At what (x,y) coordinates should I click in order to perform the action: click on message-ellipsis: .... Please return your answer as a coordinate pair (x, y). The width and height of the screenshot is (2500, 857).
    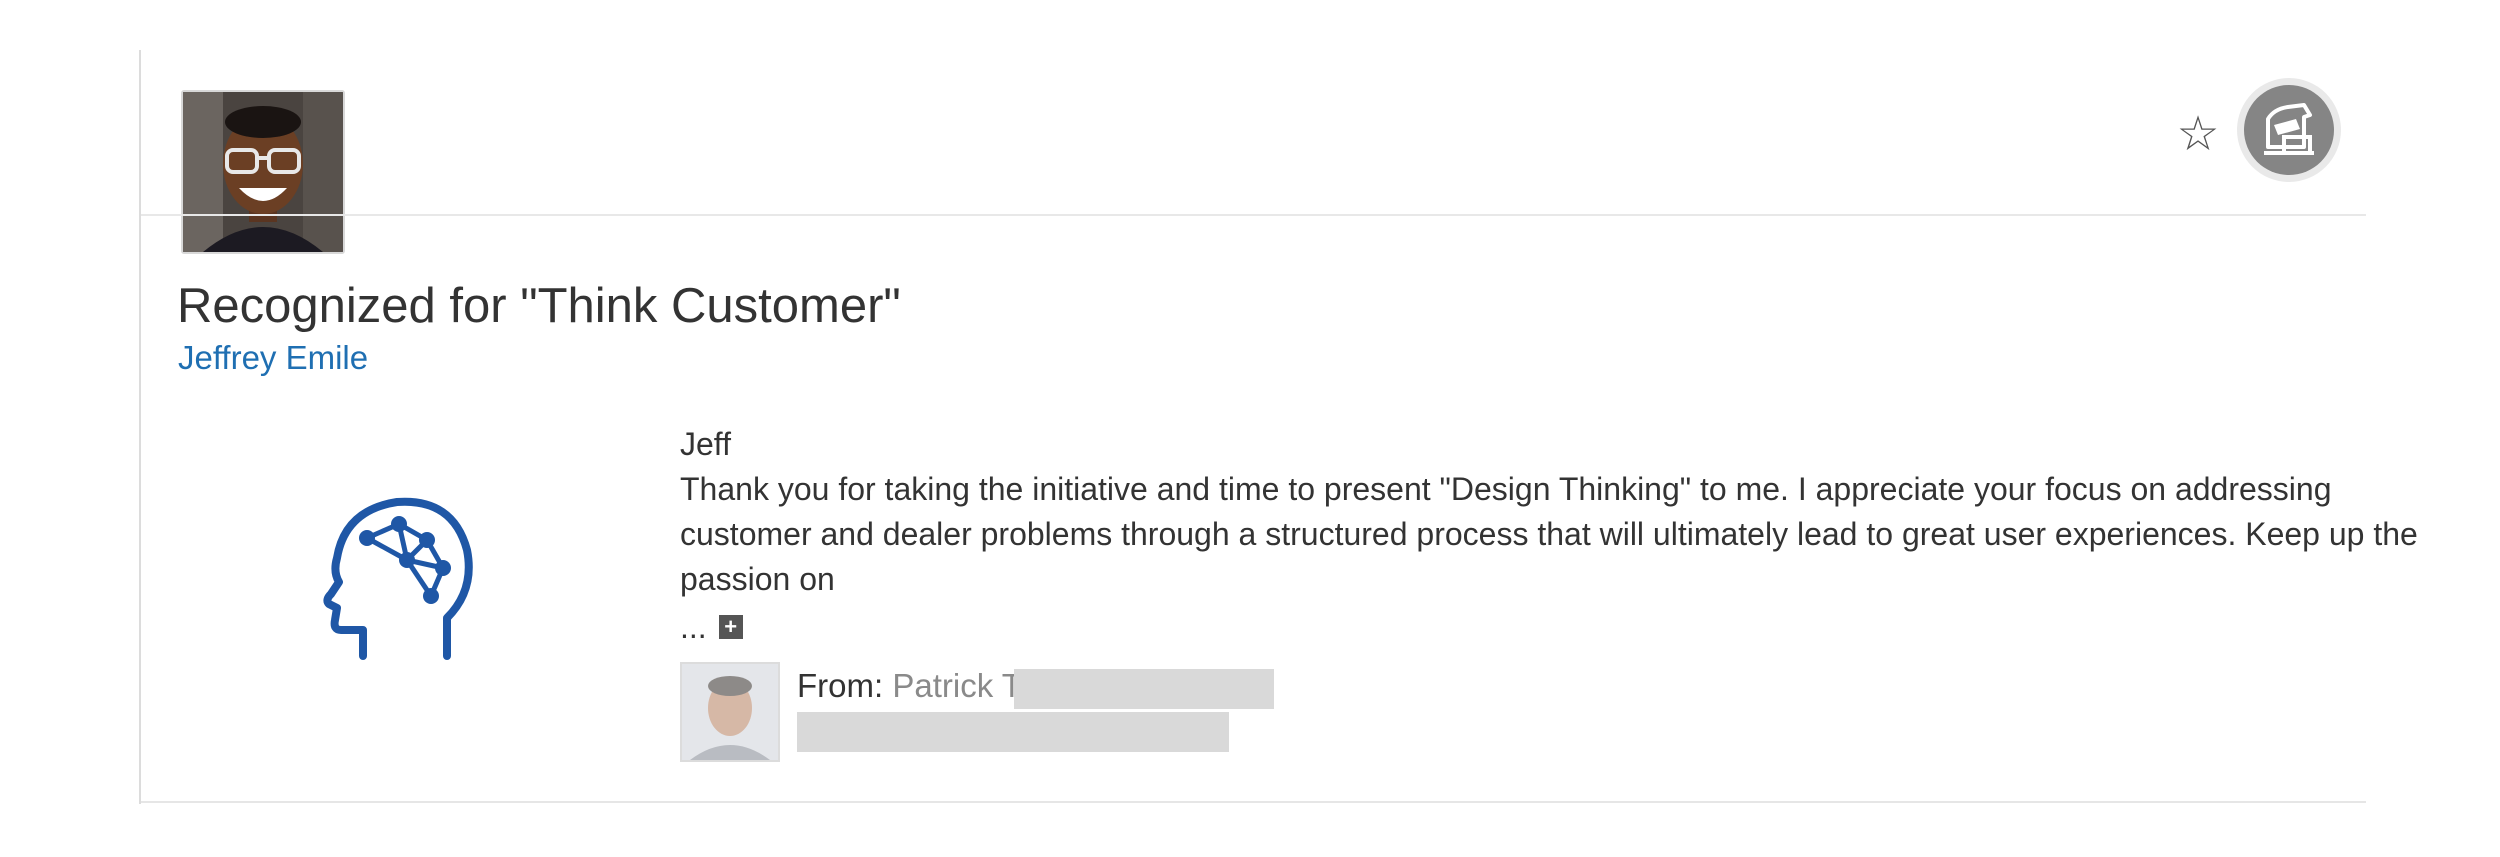
    Looking at the image, I should click on (693, 626).